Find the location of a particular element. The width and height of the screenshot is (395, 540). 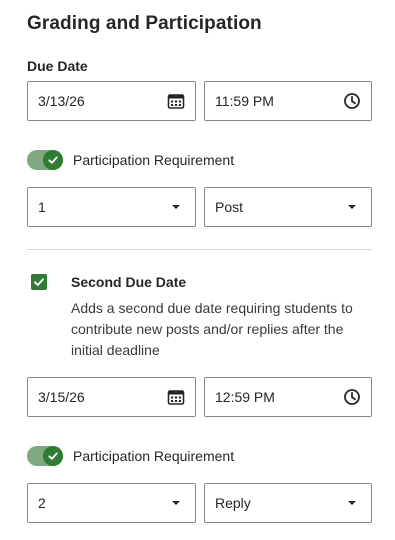

due-time-value: 11:59 PM is located at coordinates (244, 101).